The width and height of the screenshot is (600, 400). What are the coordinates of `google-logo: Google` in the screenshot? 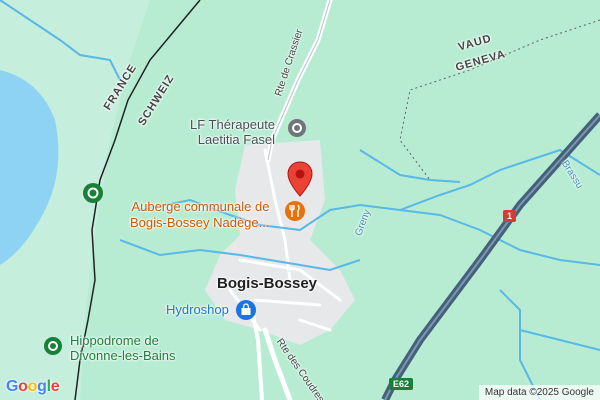 It's located at (33, 386).